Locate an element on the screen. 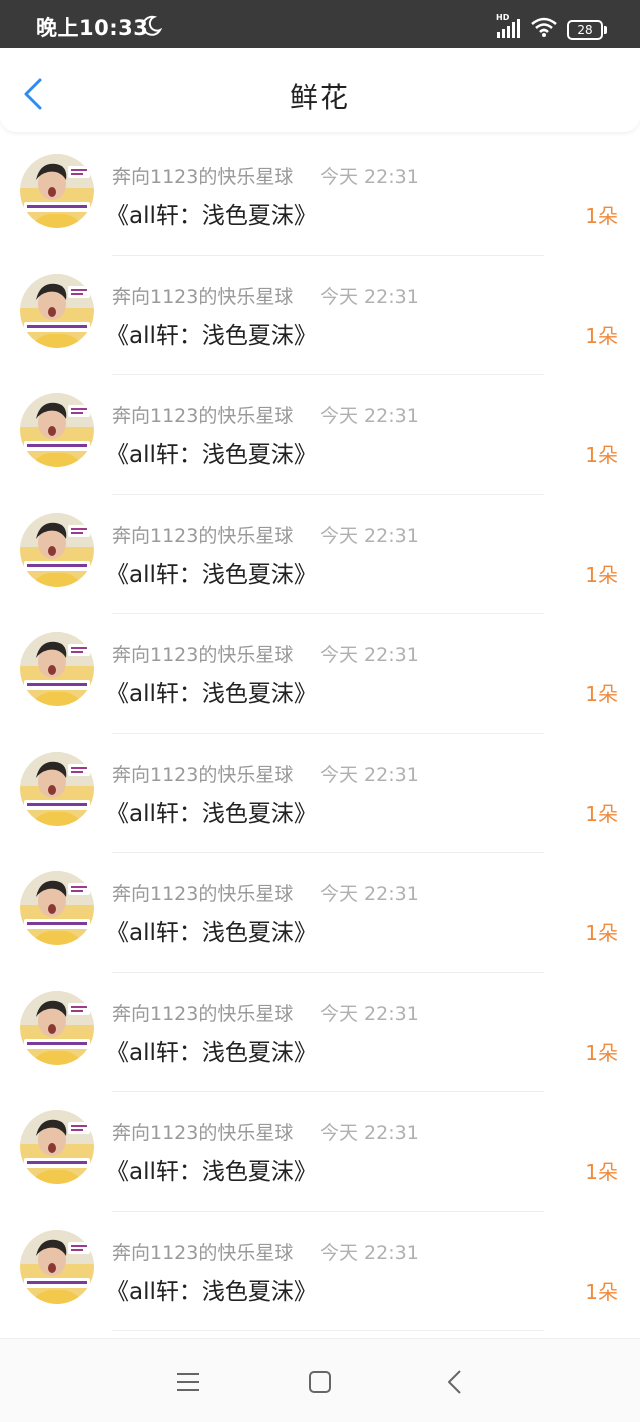  app-header: 鲜花 is located at coordinates (320, 90).